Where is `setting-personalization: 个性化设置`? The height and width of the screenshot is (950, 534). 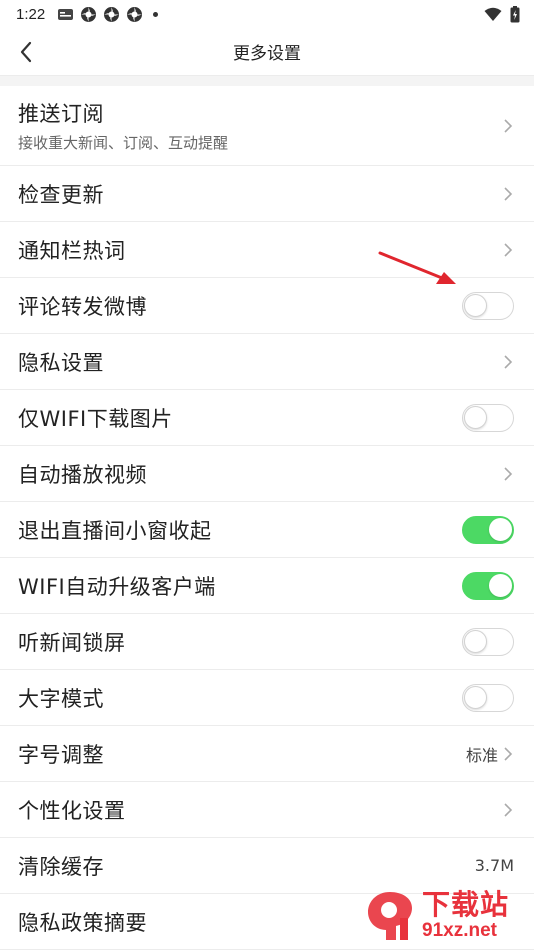 setting-personalization: 个性化设置 is located at coordinates (267, 810).